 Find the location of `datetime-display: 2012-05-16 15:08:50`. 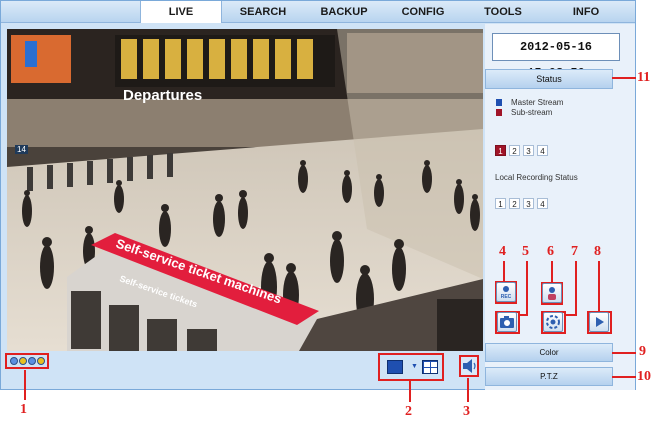

datetime-display: 2012-05-16 15:08:50 is located at coordinates (556, 56).